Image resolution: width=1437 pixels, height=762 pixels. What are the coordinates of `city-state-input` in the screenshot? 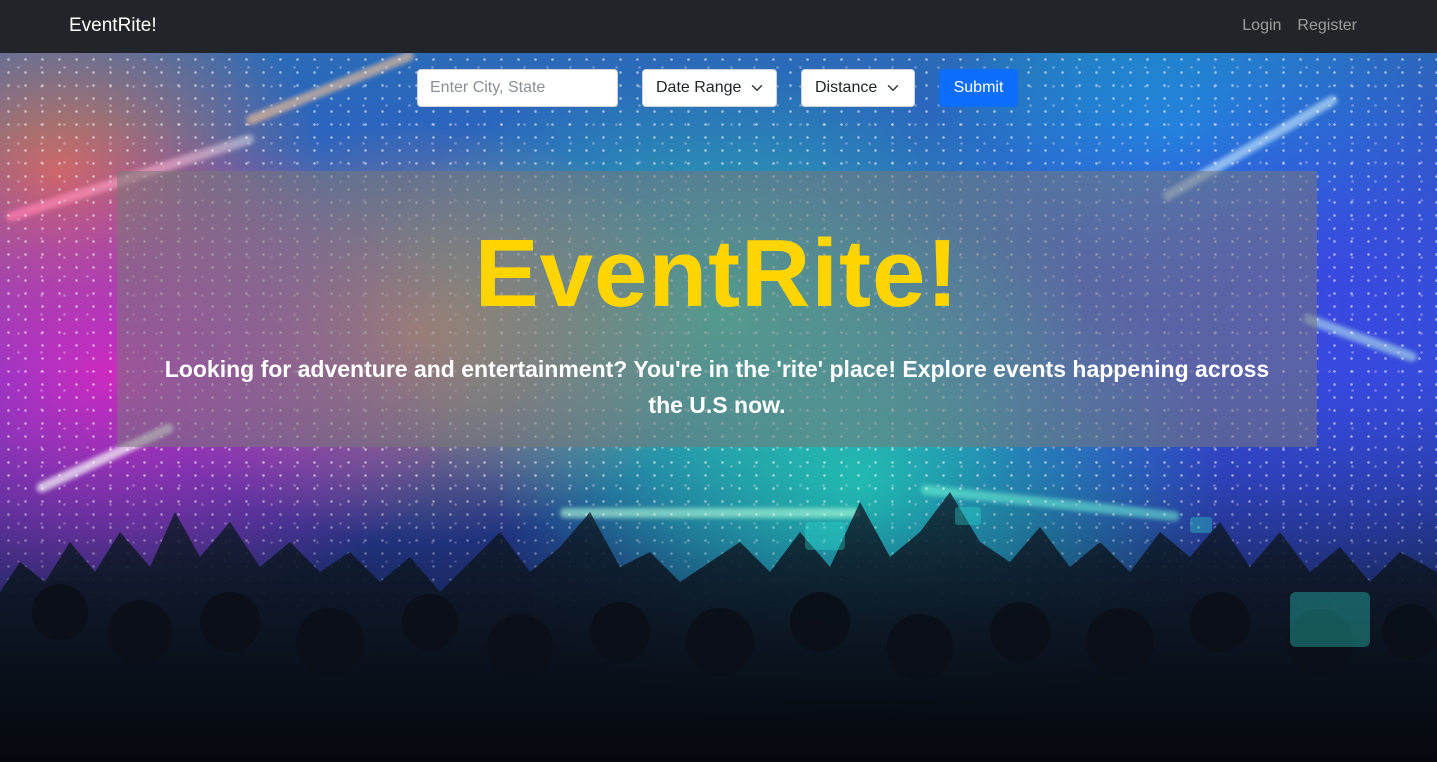 It's located at (517, 88).